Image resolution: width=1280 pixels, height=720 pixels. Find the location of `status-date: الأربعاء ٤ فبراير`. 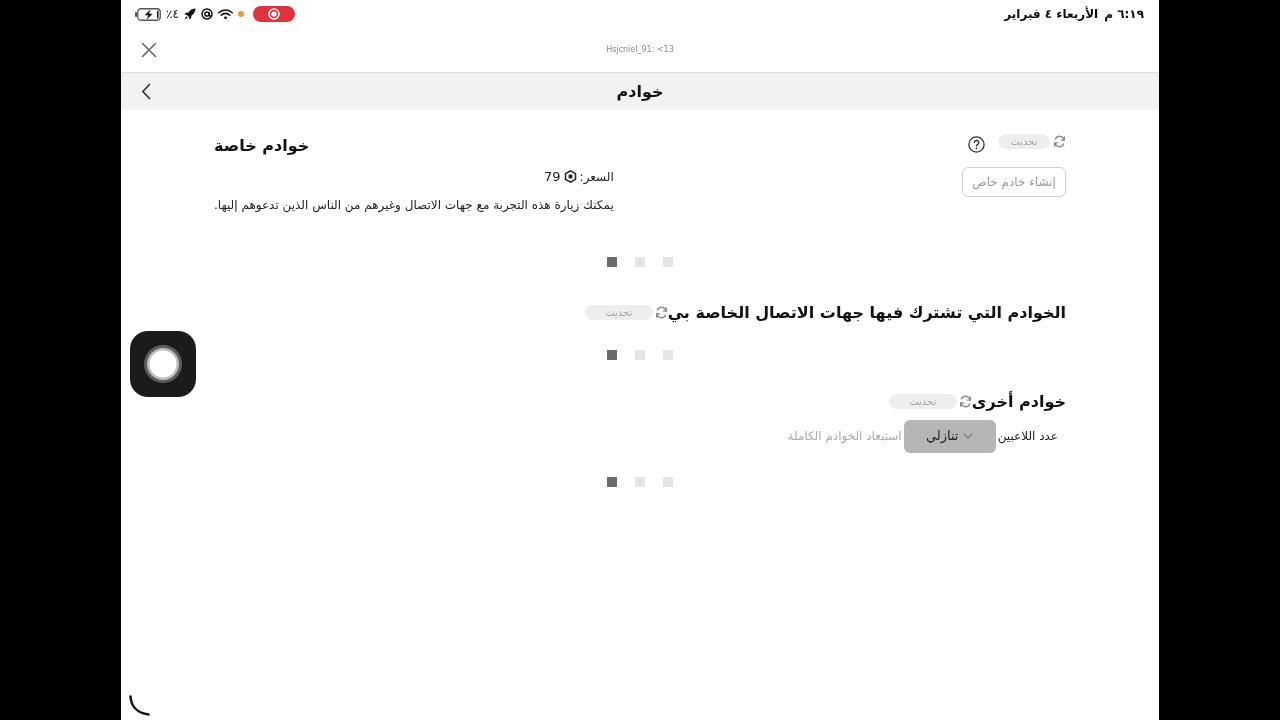

status-date: الأربعاء ٤ فبراير is located at coordinates (1051, 14).